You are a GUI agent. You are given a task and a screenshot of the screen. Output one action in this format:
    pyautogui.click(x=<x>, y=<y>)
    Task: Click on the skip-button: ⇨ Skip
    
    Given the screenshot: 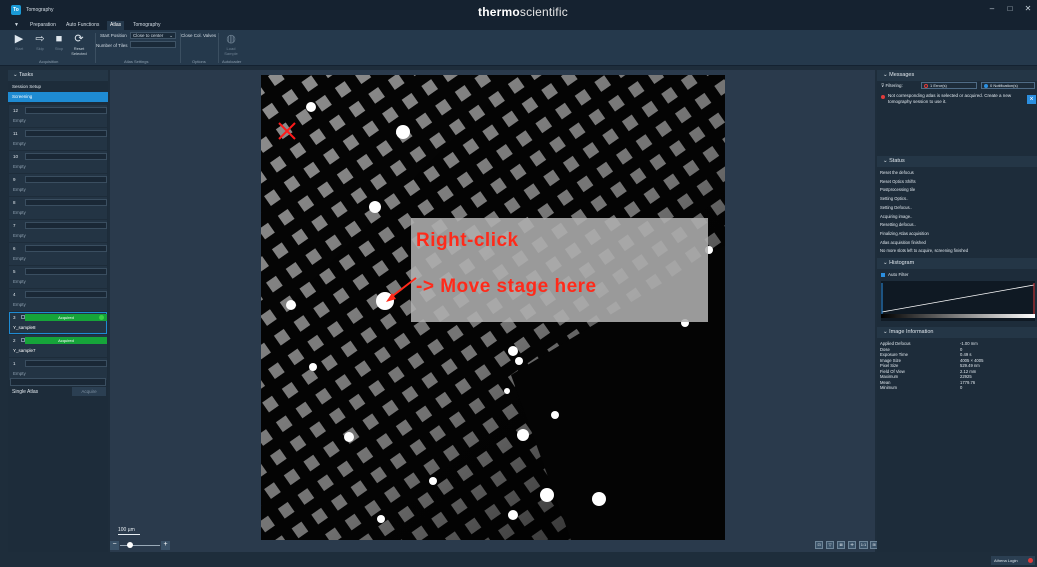 What is the action you would take?
    pyautogui.click(x=40, y=44)
    